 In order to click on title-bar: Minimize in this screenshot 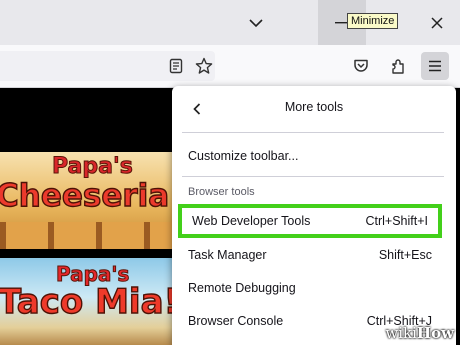, I will do `click(230, 22)`.